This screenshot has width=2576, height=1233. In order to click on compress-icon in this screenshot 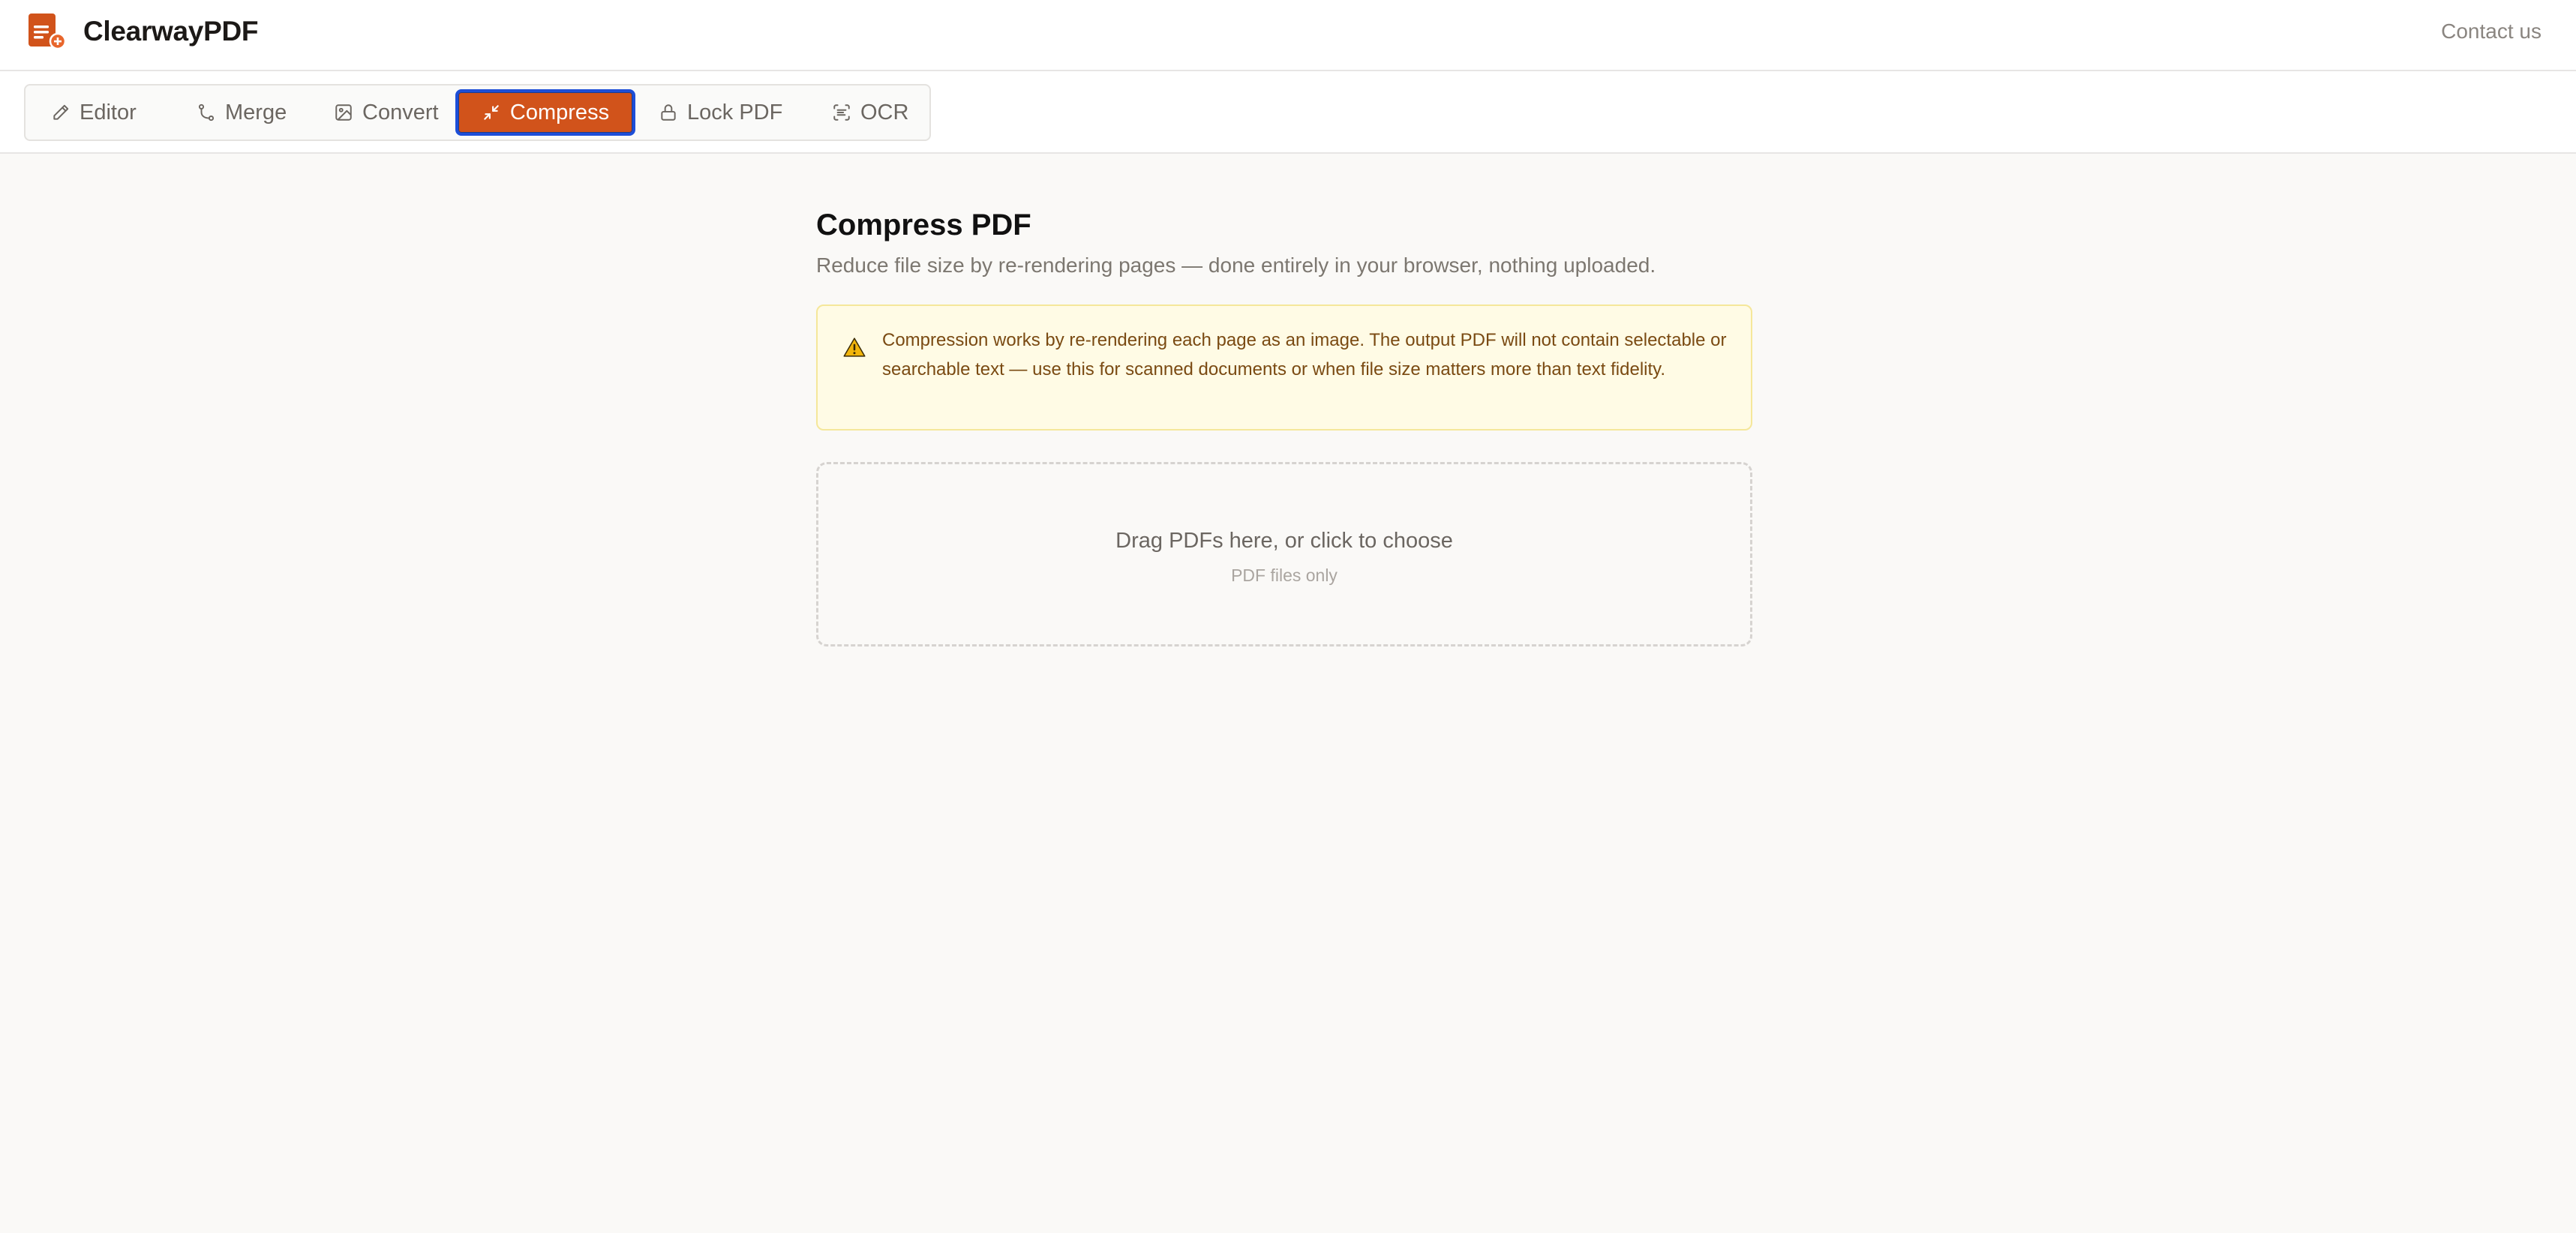, I will do `click(491, 112)`.